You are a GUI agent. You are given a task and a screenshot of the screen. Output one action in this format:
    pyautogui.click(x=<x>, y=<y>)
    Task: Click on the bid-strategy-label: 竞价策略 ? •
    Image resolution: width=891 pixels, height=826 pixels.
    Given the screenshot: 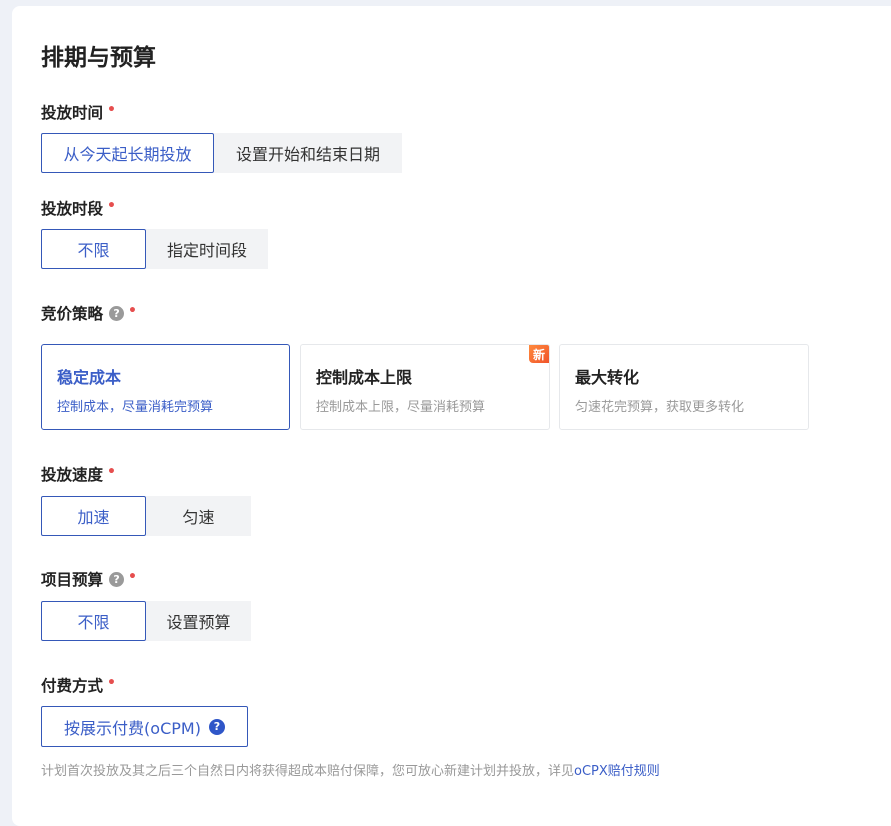 What is the action you would take?
    pyautogui.click(x=89, y=313)
    